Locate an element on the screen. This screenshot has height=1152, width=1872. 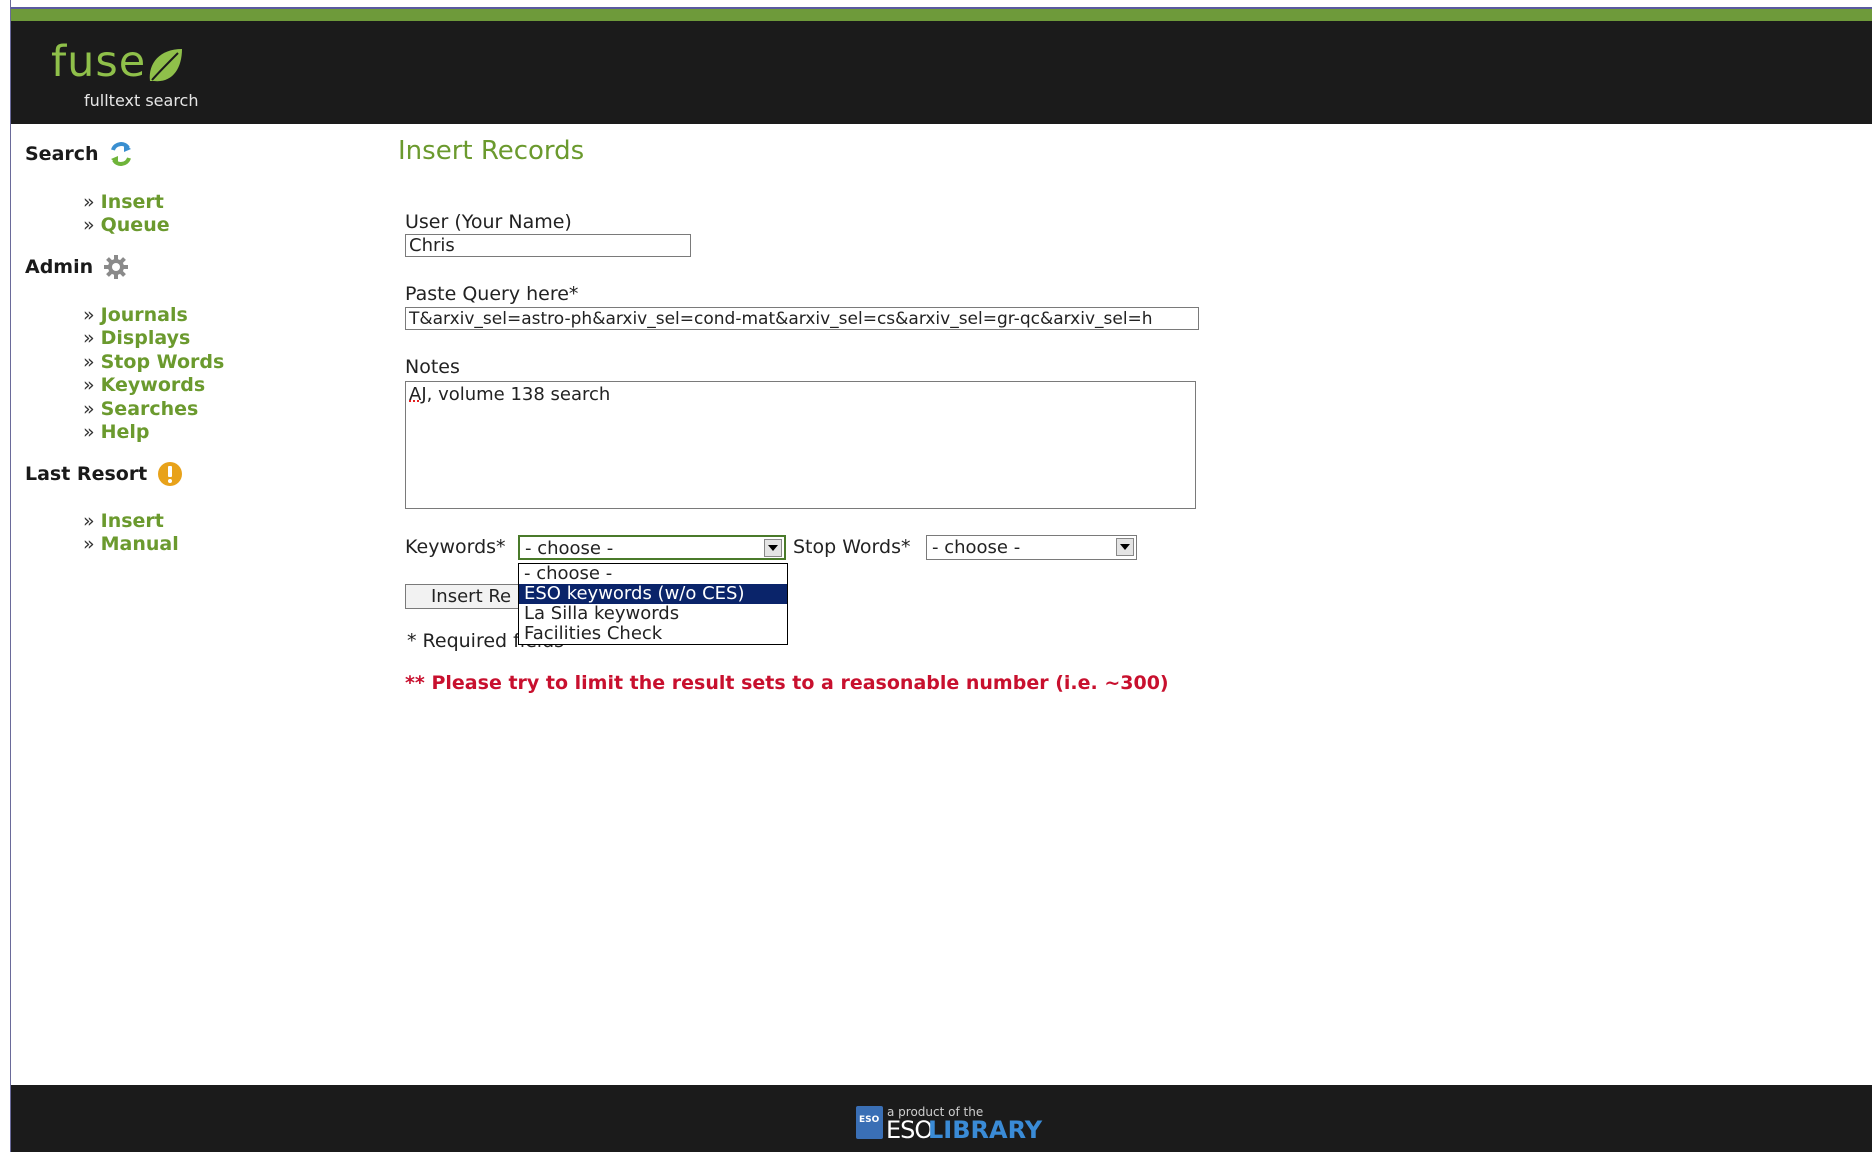
stopwords-select: - choose - is located at coordinates (1031, 547).